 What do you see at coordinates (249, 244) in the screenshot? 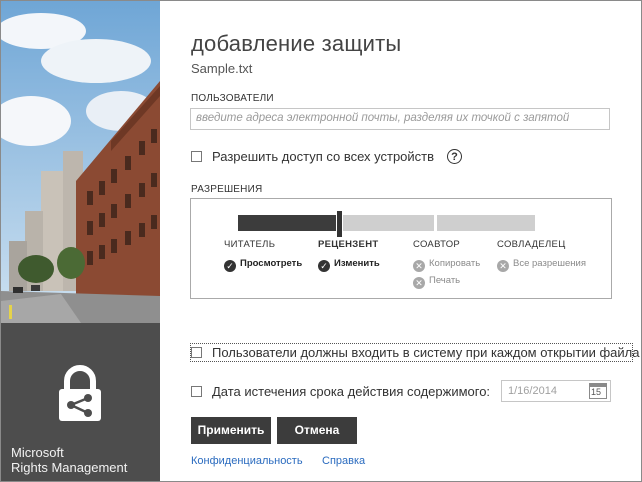
I see `role-reader: ЧИТАТЕЛЬ` at bounding box center [249, 244].